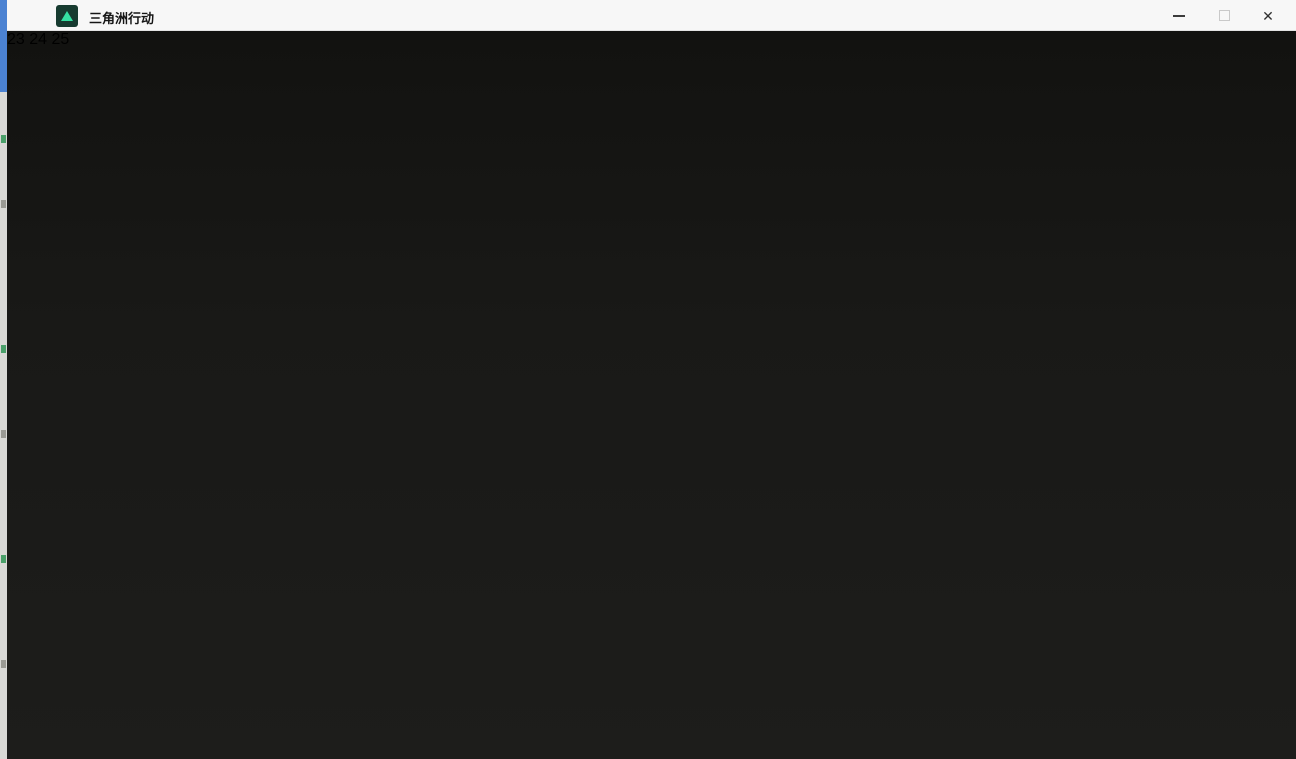 Image resolution: width=1296 pixels, height=759 pixels. Describe the element at coordinates (1179, 15) in the screenshot. I see `minimize-button` at that location.